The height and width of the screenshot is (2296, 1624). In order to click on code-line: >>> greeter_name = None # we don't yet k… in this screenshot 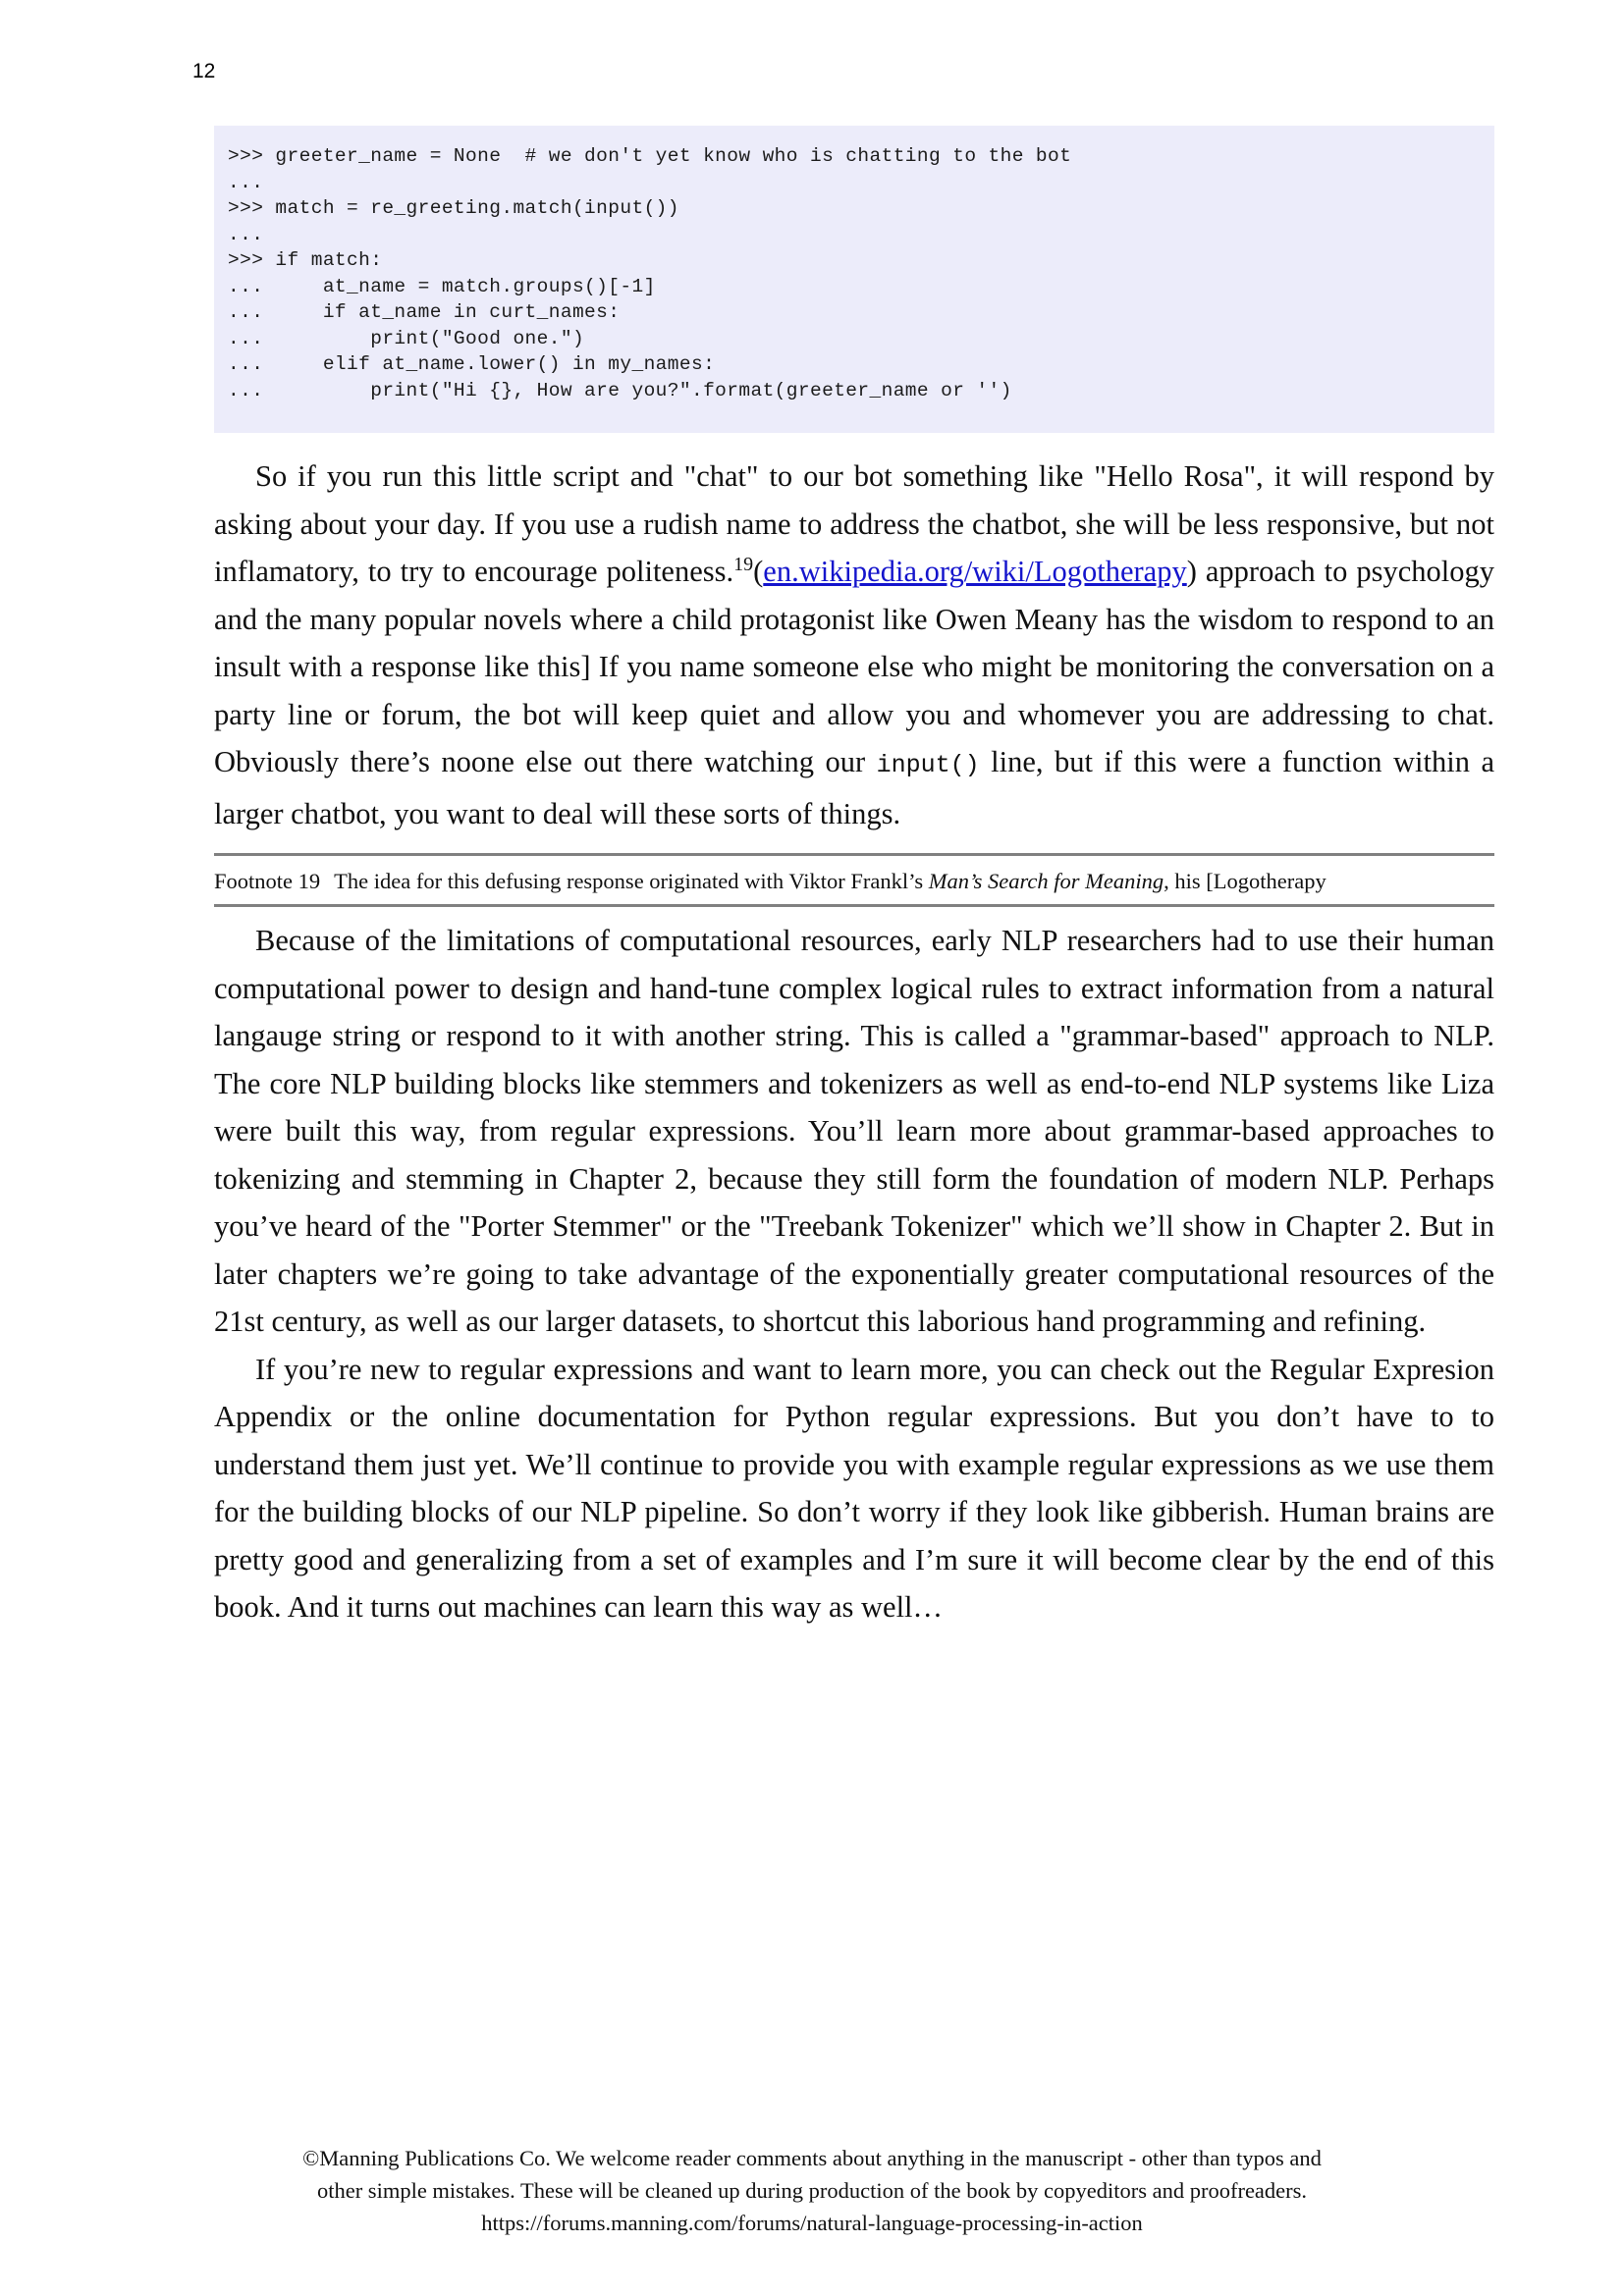, I will do `click(650, 156)`.